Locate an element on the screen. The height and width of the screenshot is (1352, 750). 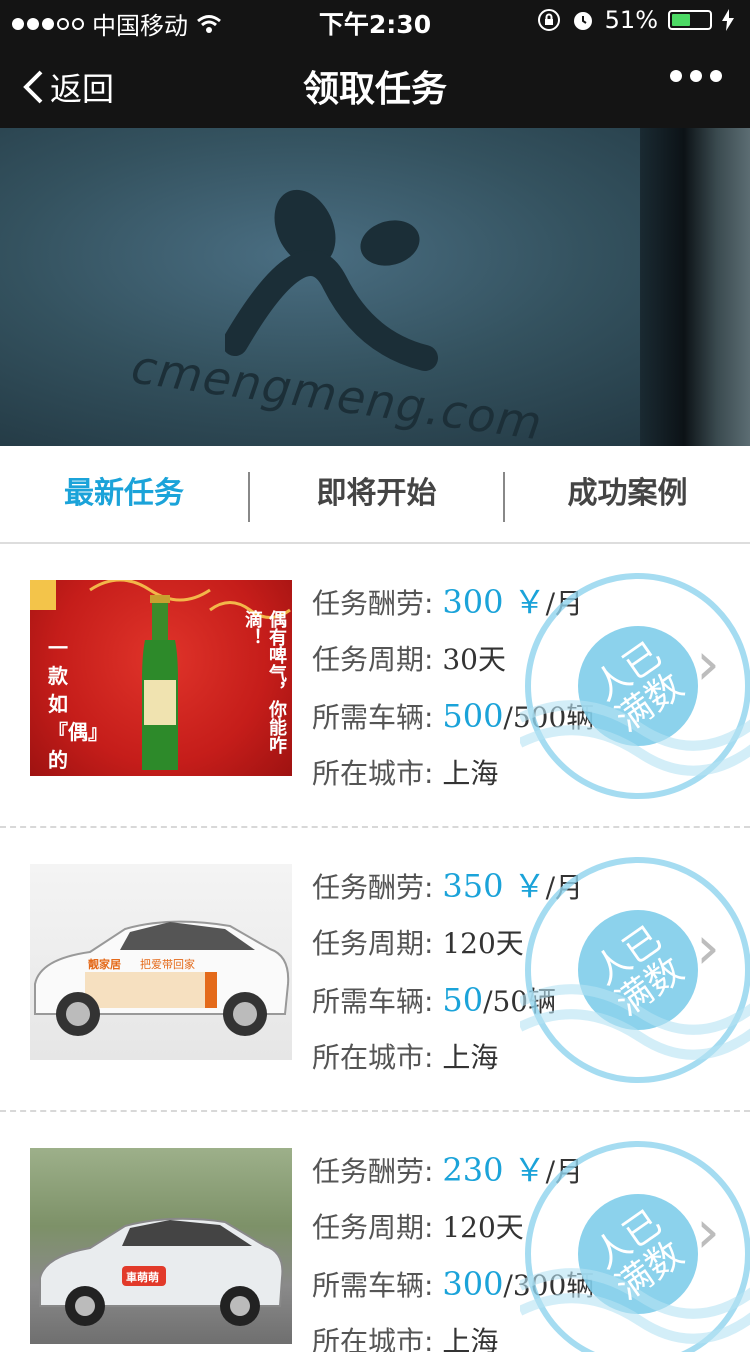
page-title: 领取任务 is located at coordinates (374, 89).